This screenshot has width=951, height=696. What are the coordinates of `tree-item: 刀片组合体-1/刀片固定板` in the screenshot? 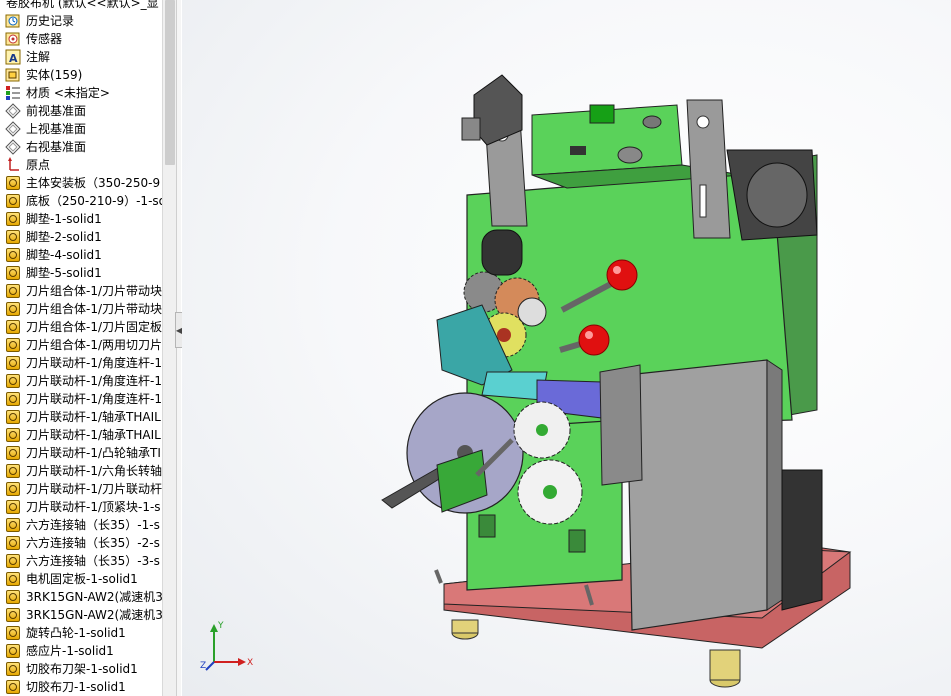 It's located at (81, 327).